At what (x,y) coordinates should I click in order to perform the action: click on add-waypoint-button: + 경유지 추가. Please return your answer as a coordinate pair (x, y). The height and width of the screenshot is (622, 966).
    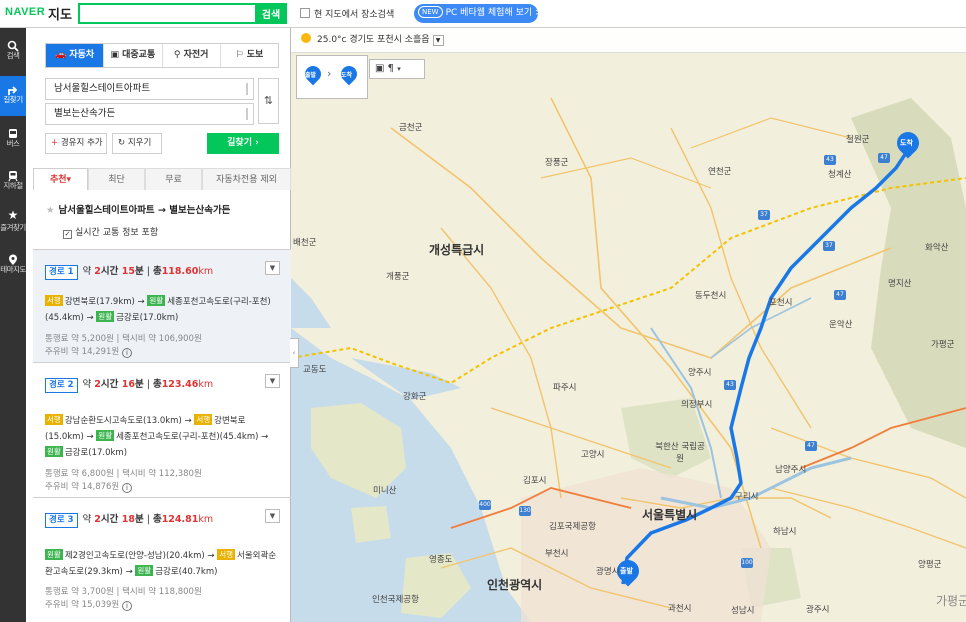
    Looking at the image, I should click on (76, 143).